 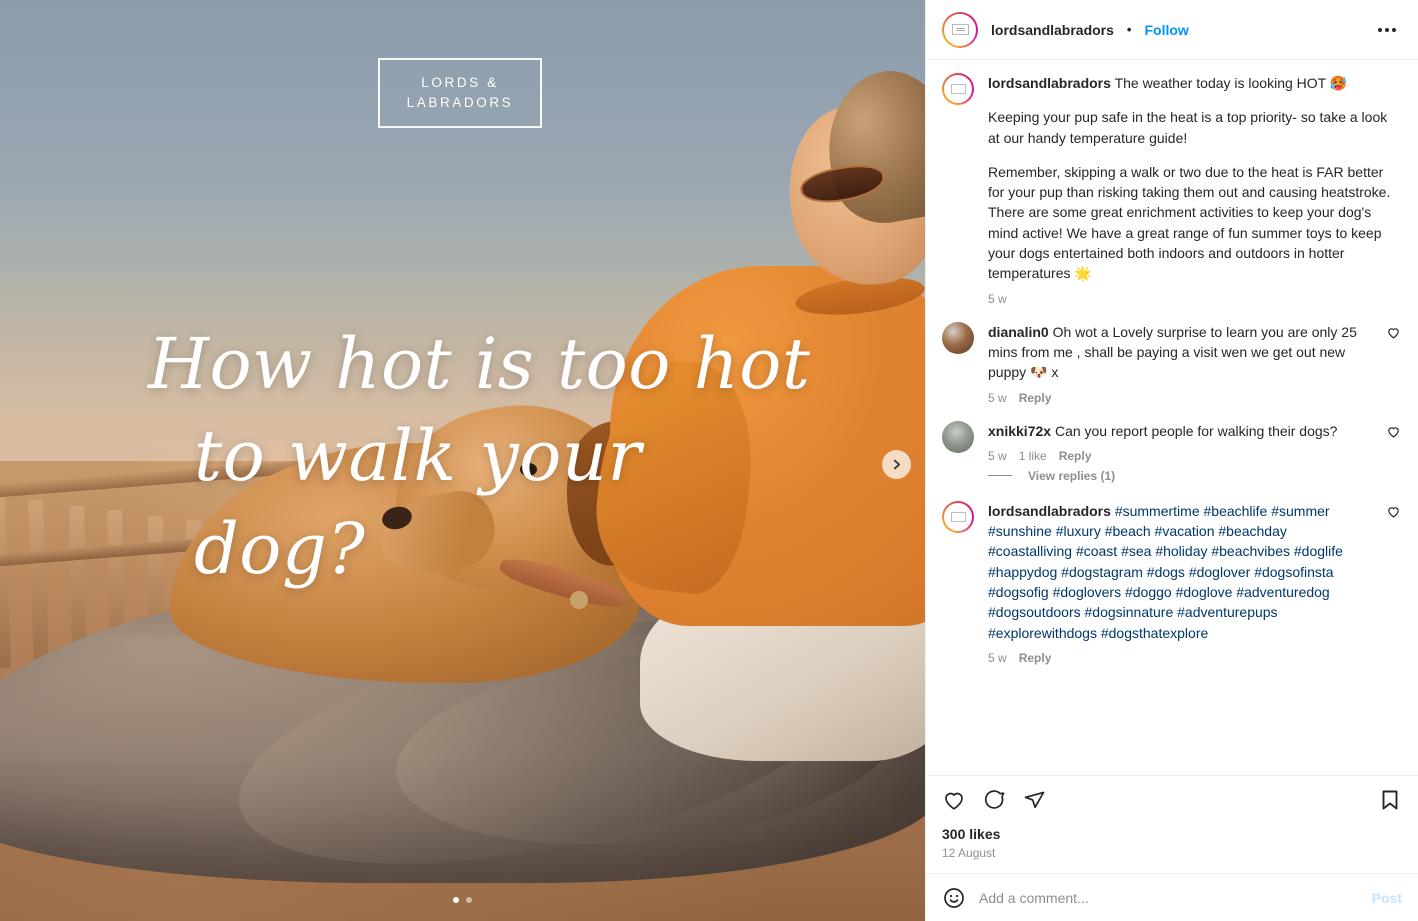 I want to click on view-replies-dash, so click(x=1000, y=476).